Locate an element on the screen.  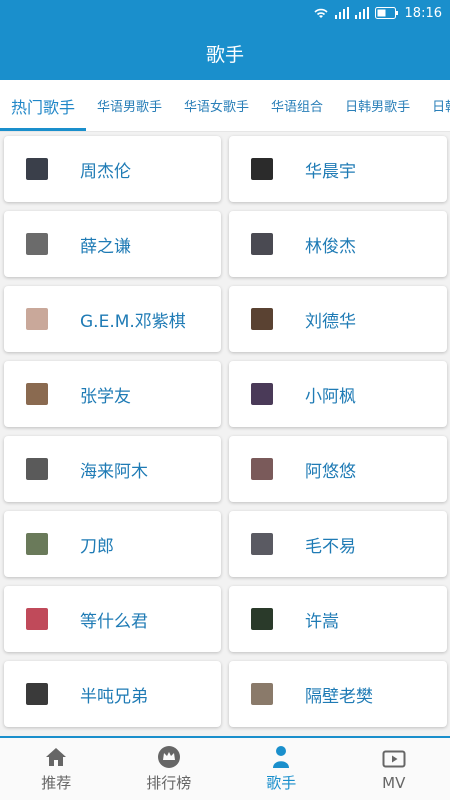
singer-card: 毛不易 is located at coordinates (338, 544).